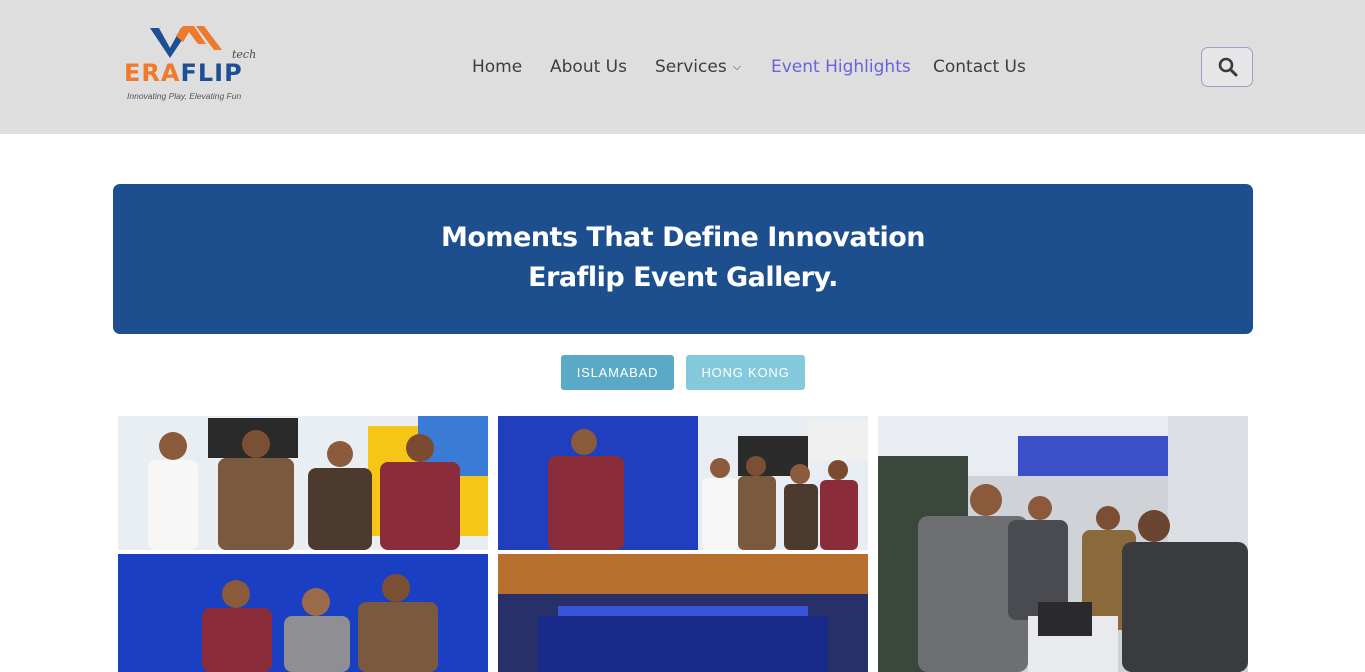 The image size is (1365, 672). What do you see at coordinates (186, 42) in the screenshot?
I see `logo-mark-icon` at bounding box center [186, 42].